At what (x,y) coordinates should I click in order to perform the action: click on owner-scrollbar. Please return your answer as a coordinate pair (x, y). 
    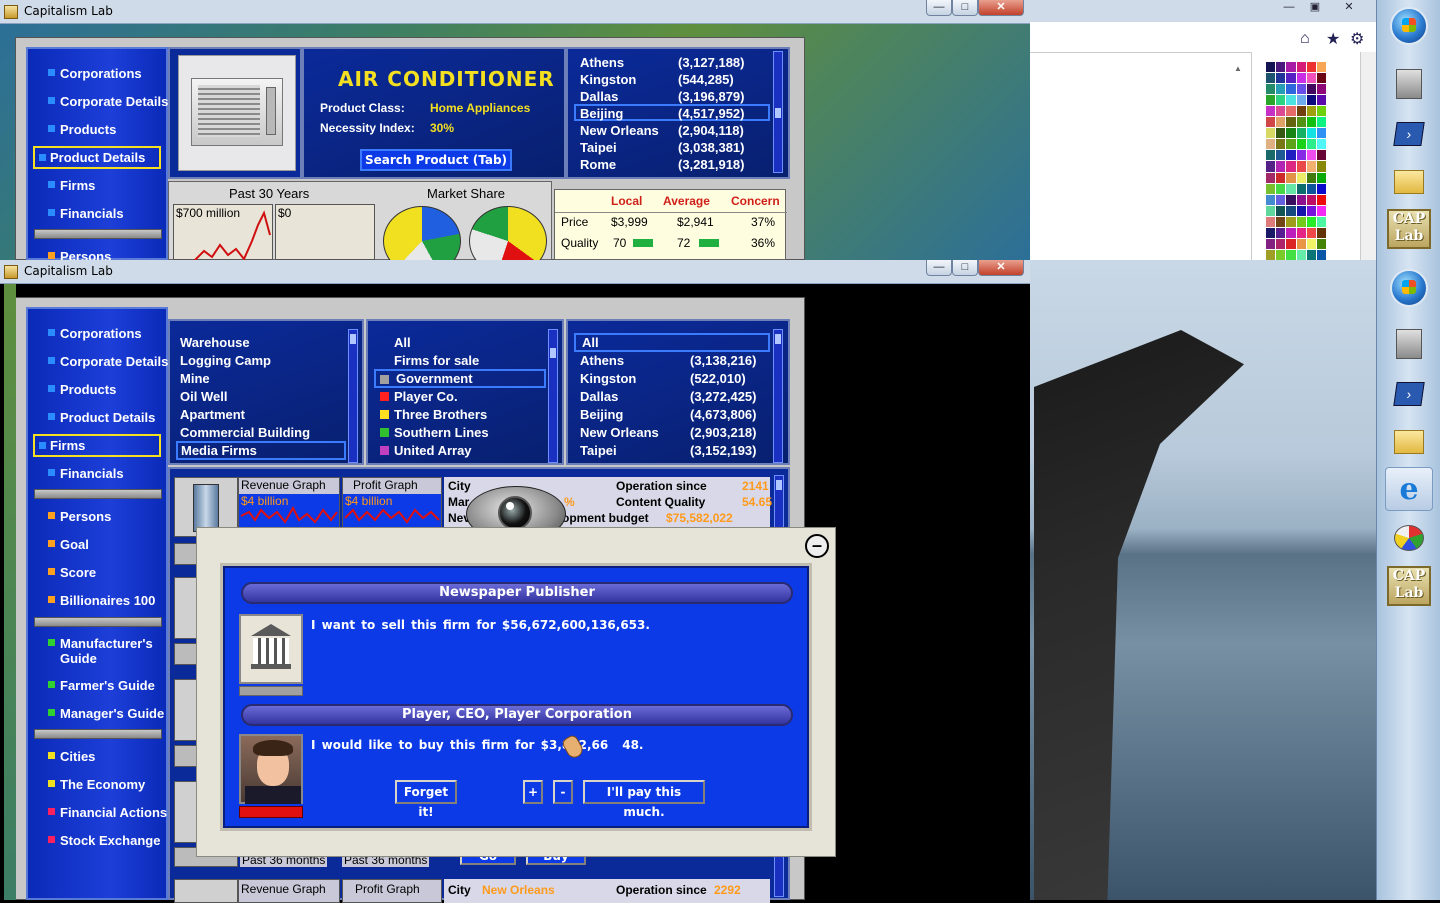
    Looking at the image, I should click on (553, 396).